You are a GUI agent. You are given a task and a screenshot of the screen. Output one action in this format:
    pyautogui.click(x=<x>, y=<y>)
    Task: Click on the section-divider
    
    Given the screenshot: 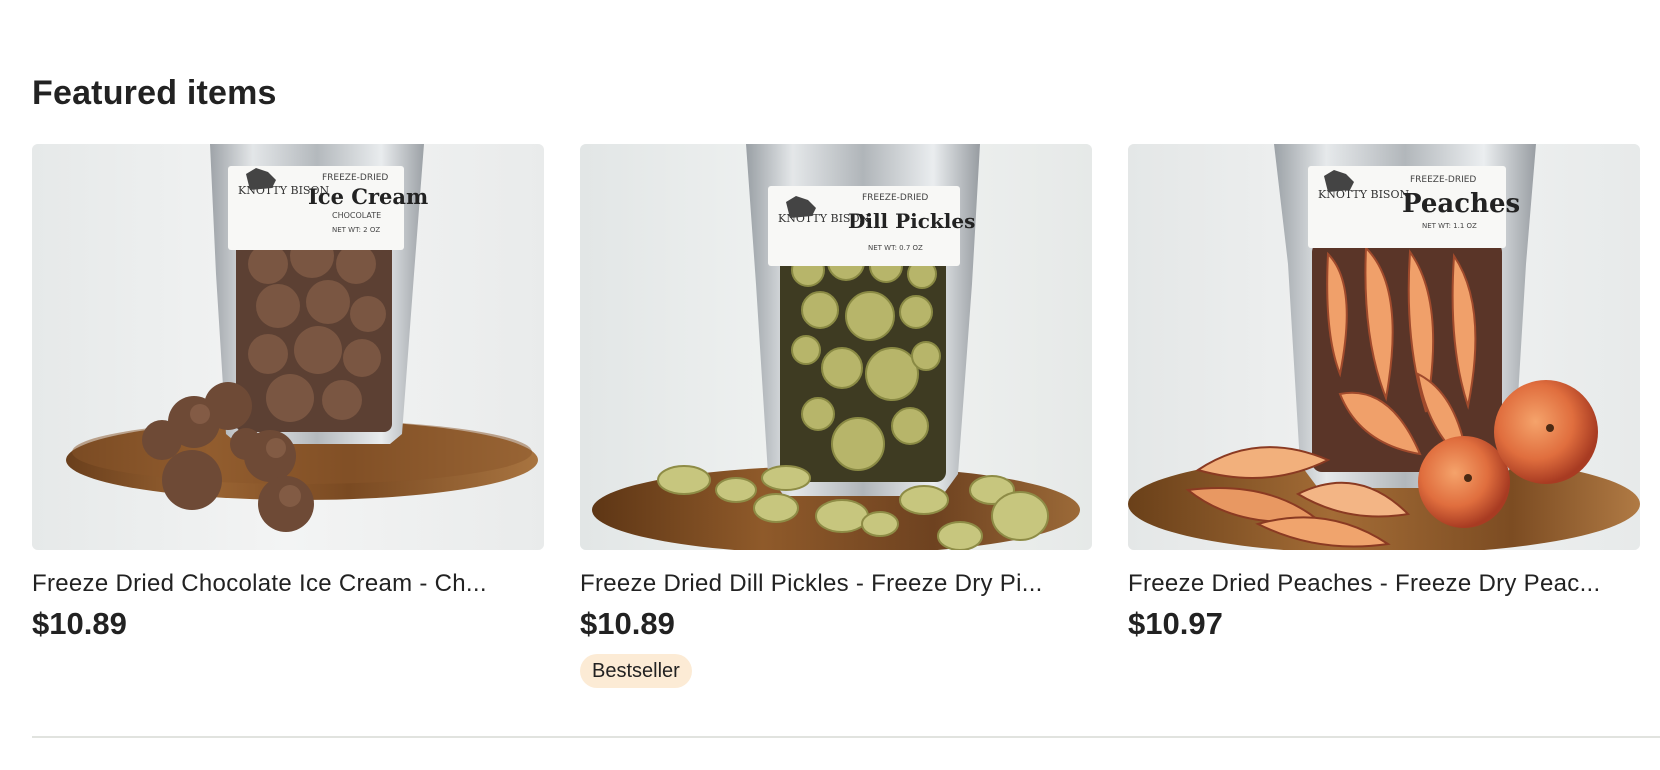 What is the action you would take?
    pyautogui.click(x=846, y=737)
    